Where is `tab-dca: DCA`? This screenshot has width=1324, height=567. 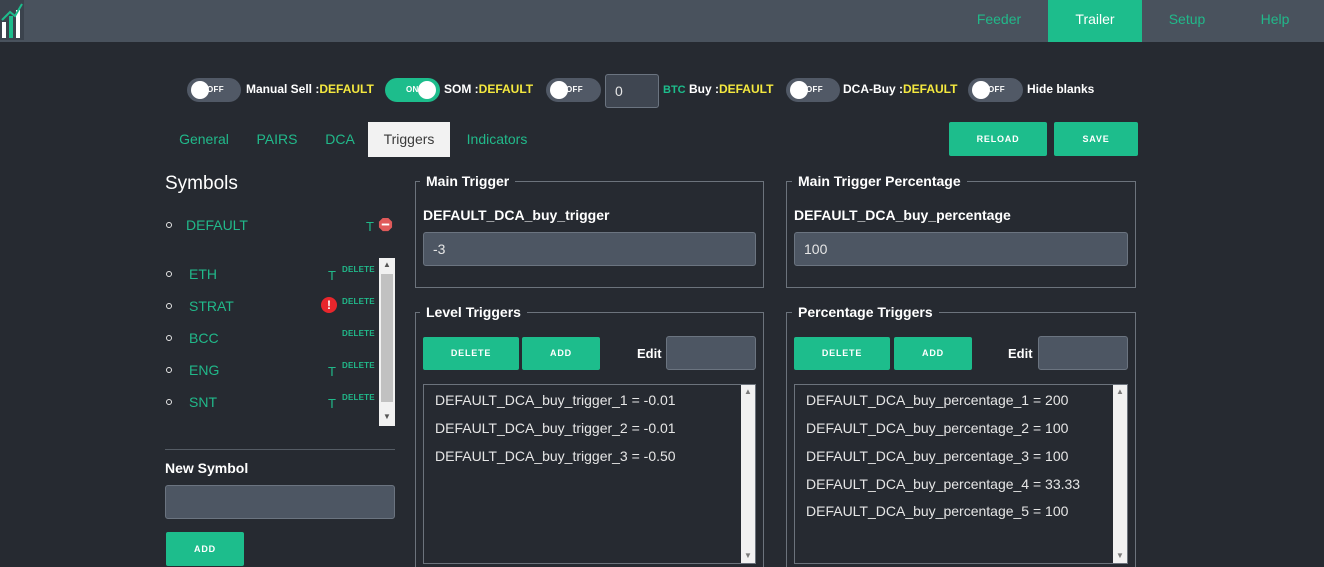
tab-dca: DCA is located at coordinates (340, 139).